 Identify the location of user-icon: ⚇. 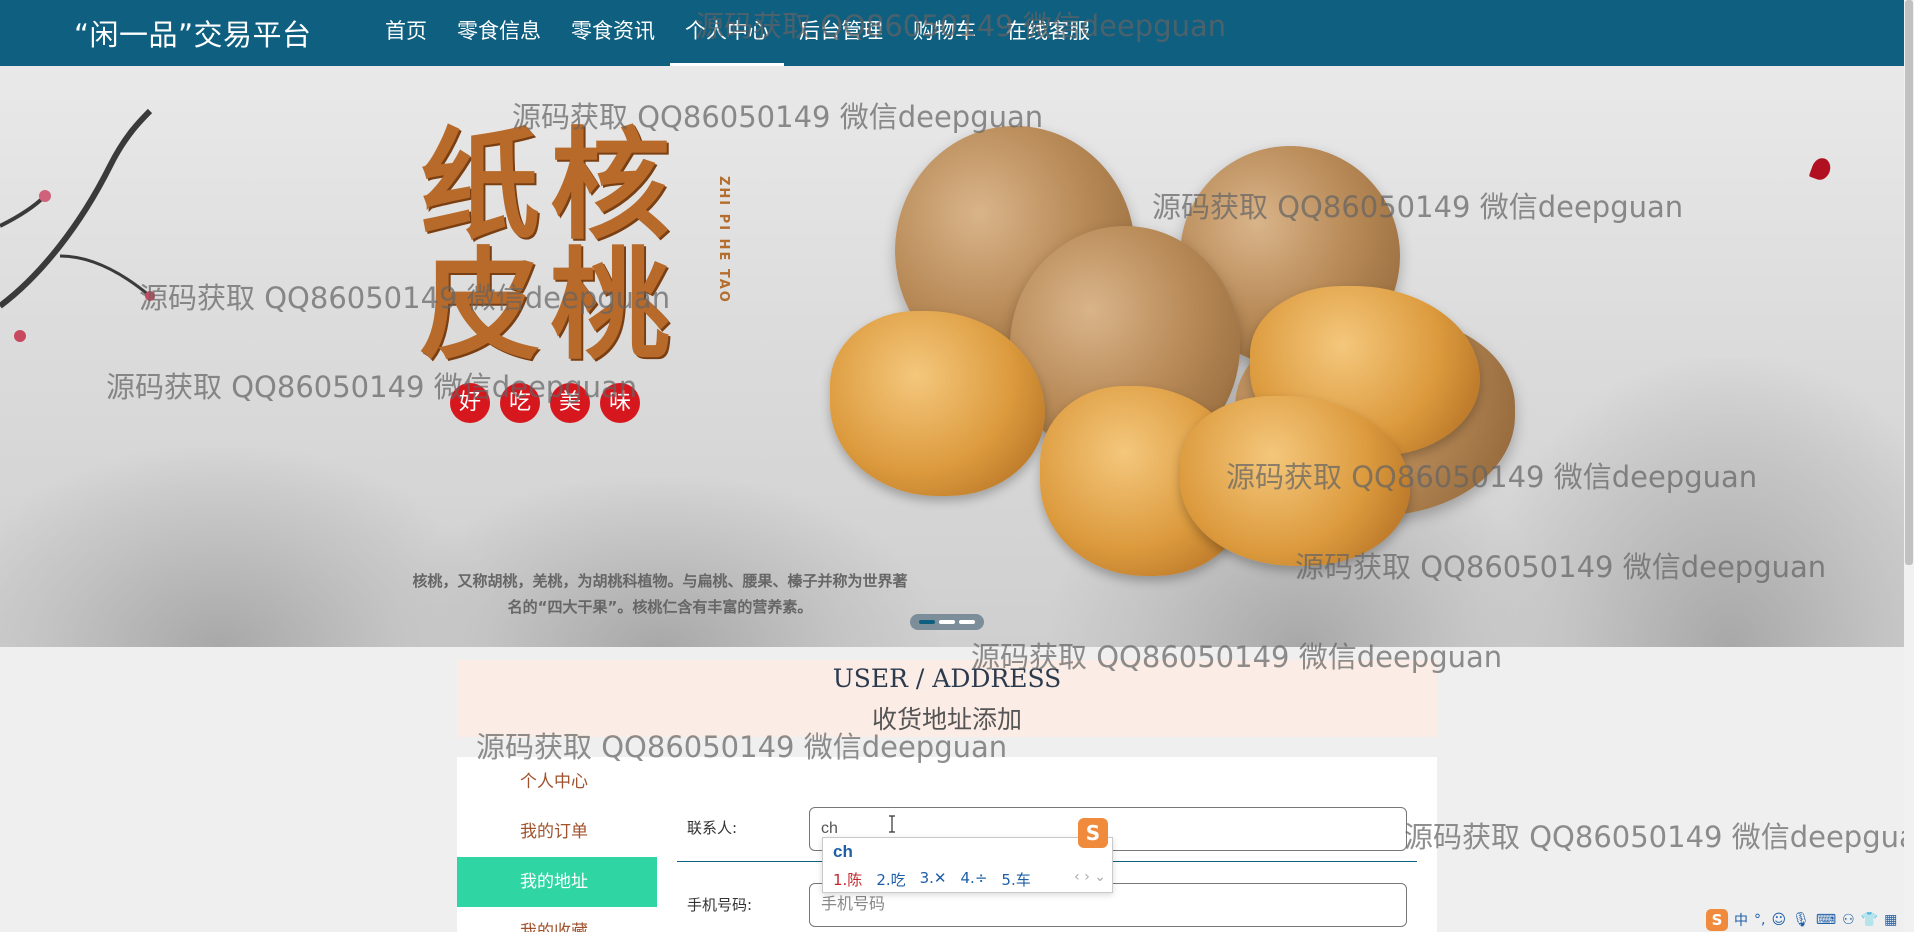
(1848, 920).